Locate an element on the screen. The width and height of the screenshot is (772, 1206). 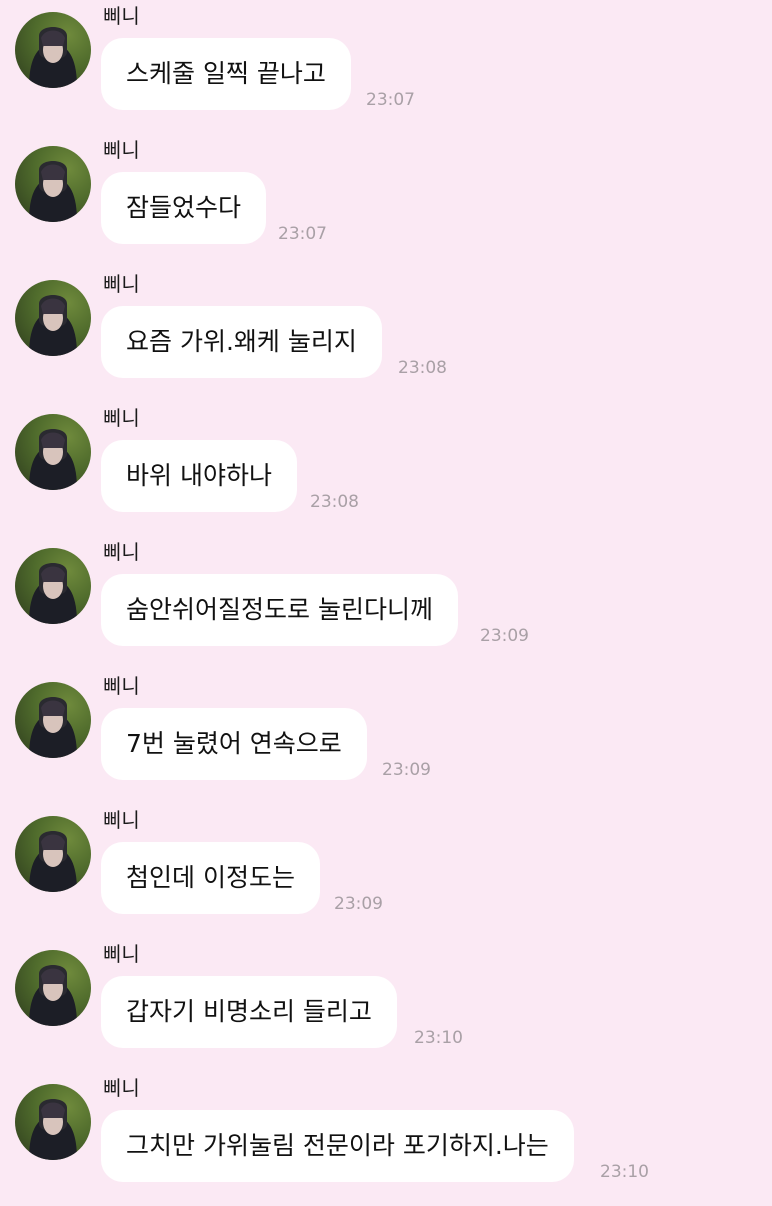
chat-message: 삐니 스케줄 일찍 끝나고 23:07 is located at coordinates (386, 67).